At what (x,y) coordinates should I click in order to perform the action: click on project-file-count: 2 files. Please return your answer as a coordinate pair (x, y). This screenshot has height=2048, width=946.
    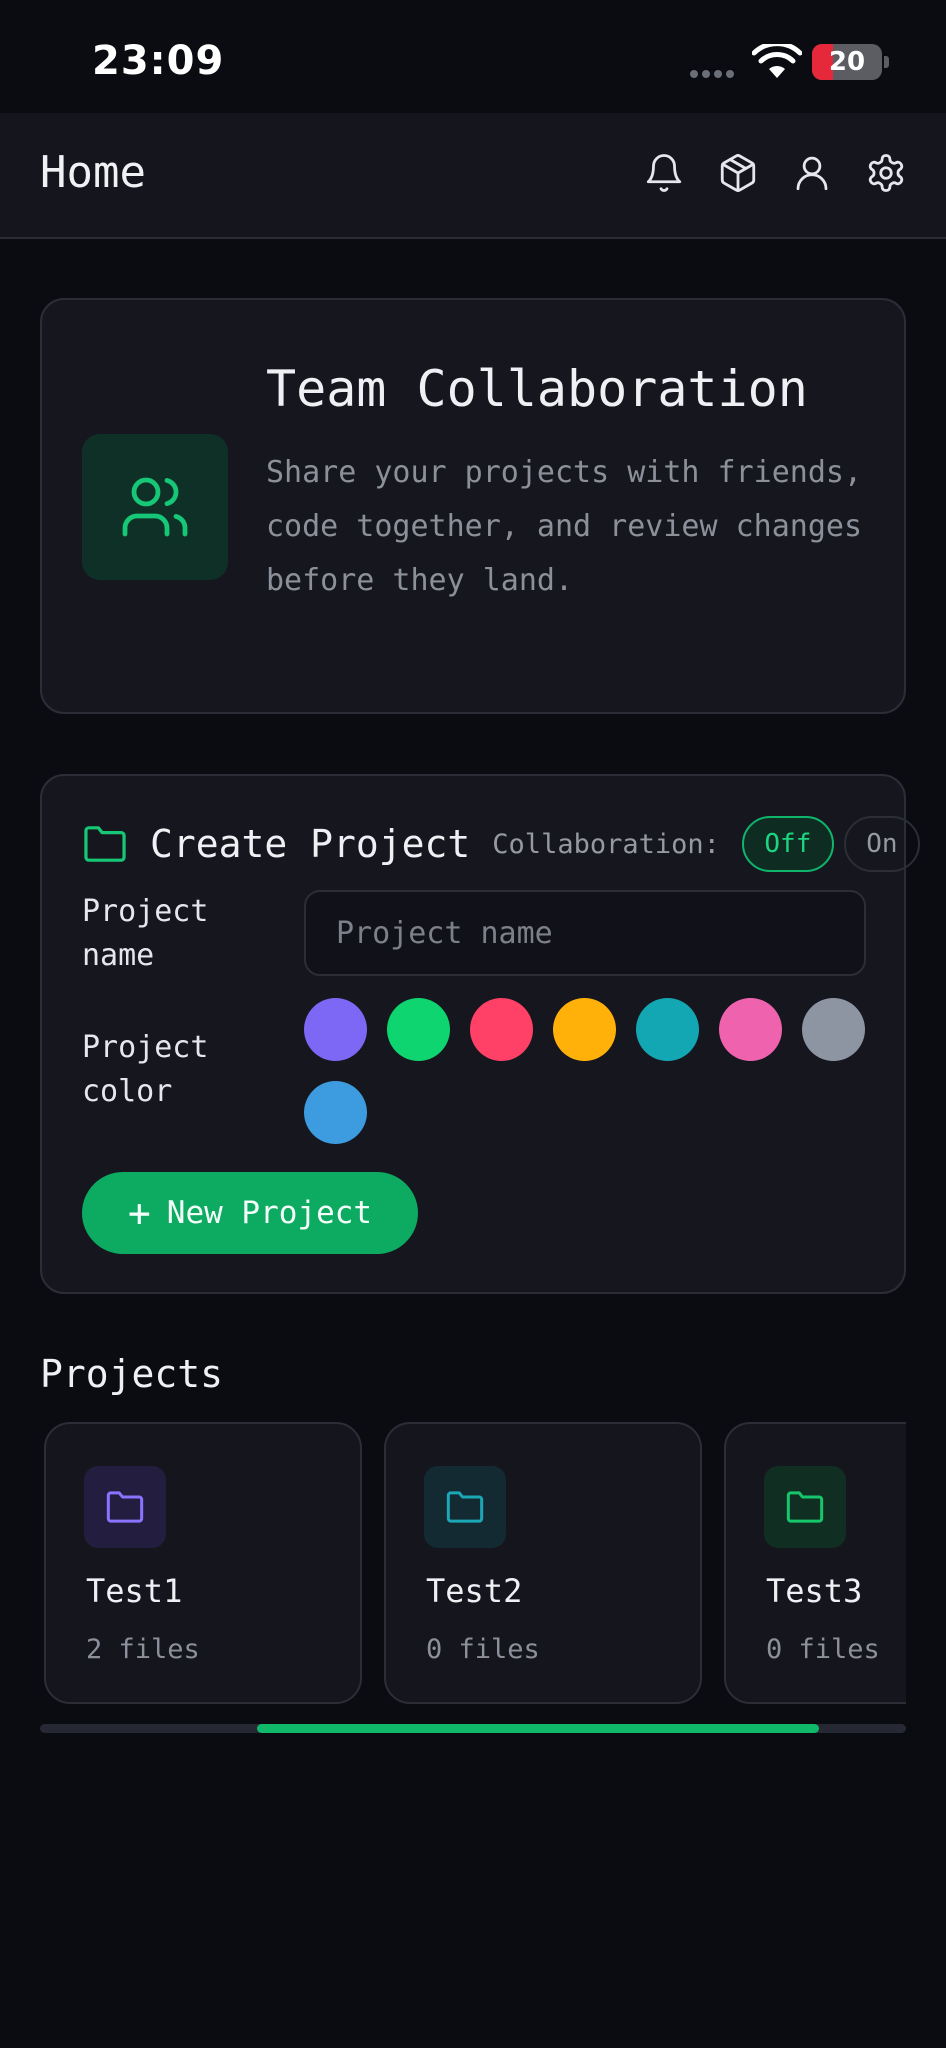
    Looking at the image, I should click on (143, 1649).